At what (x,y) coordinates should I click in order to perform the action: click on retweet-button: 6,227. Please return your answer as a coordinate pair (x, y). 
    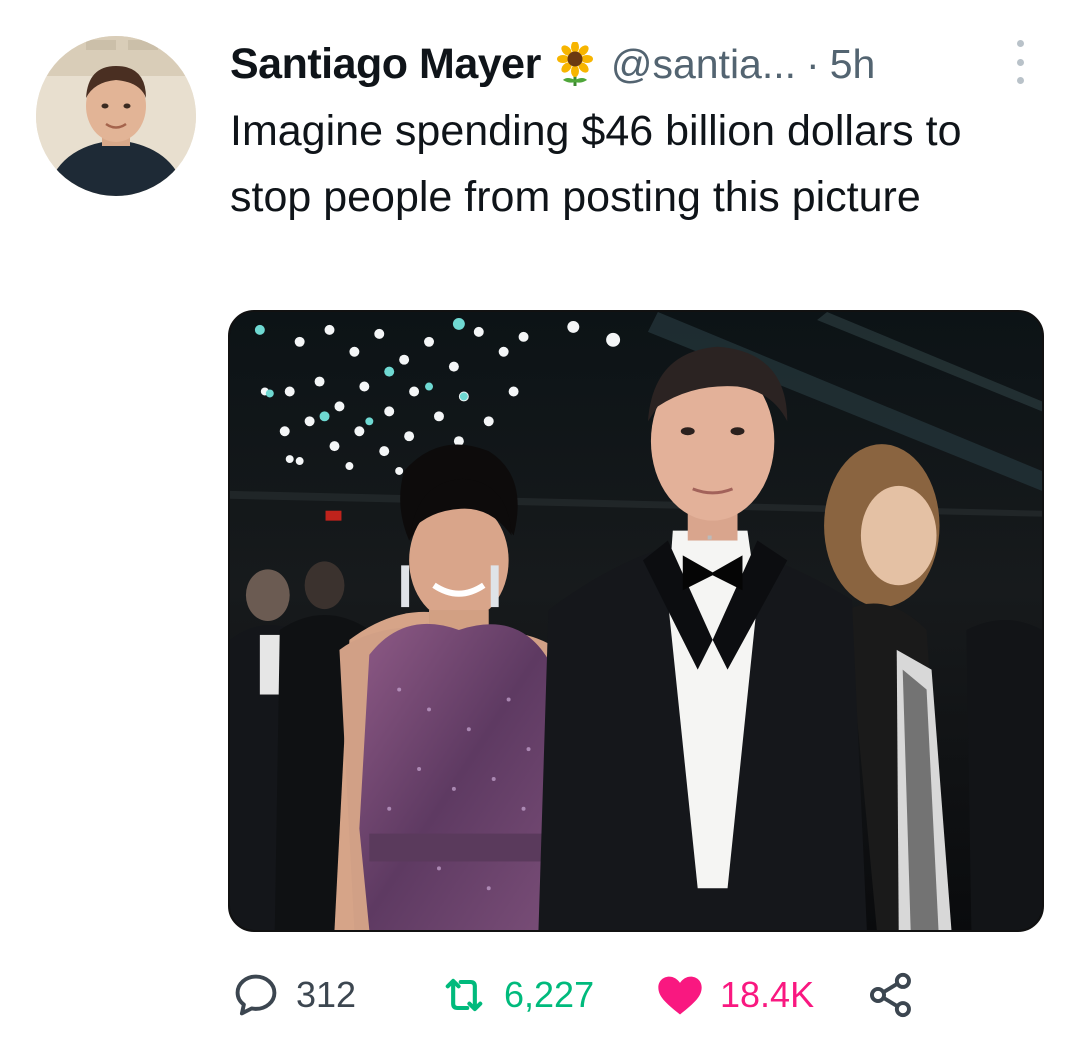
    Looking at the image, I should click on (516, 995).